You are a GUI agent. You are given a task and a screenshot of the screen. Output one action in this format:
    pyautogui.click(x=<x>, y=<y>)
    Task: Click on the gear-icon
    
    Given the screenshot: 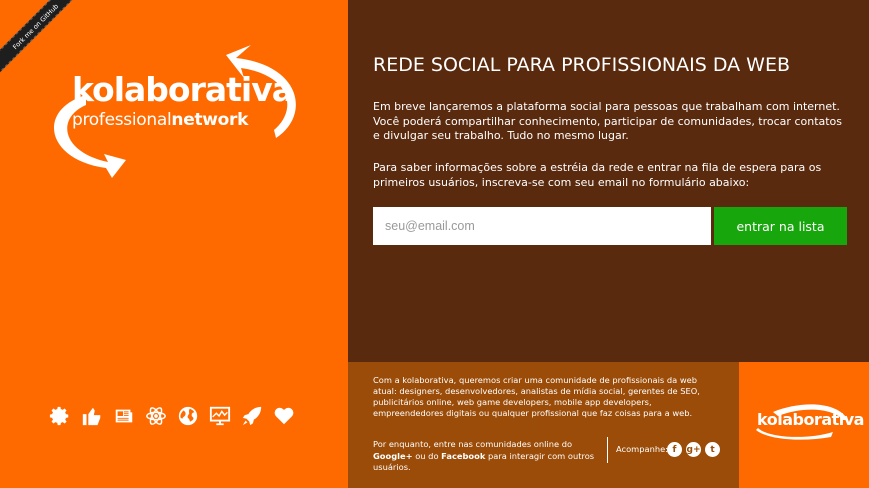 What is the action you would take?
    pyautogui.click(x=59, y=415)
    